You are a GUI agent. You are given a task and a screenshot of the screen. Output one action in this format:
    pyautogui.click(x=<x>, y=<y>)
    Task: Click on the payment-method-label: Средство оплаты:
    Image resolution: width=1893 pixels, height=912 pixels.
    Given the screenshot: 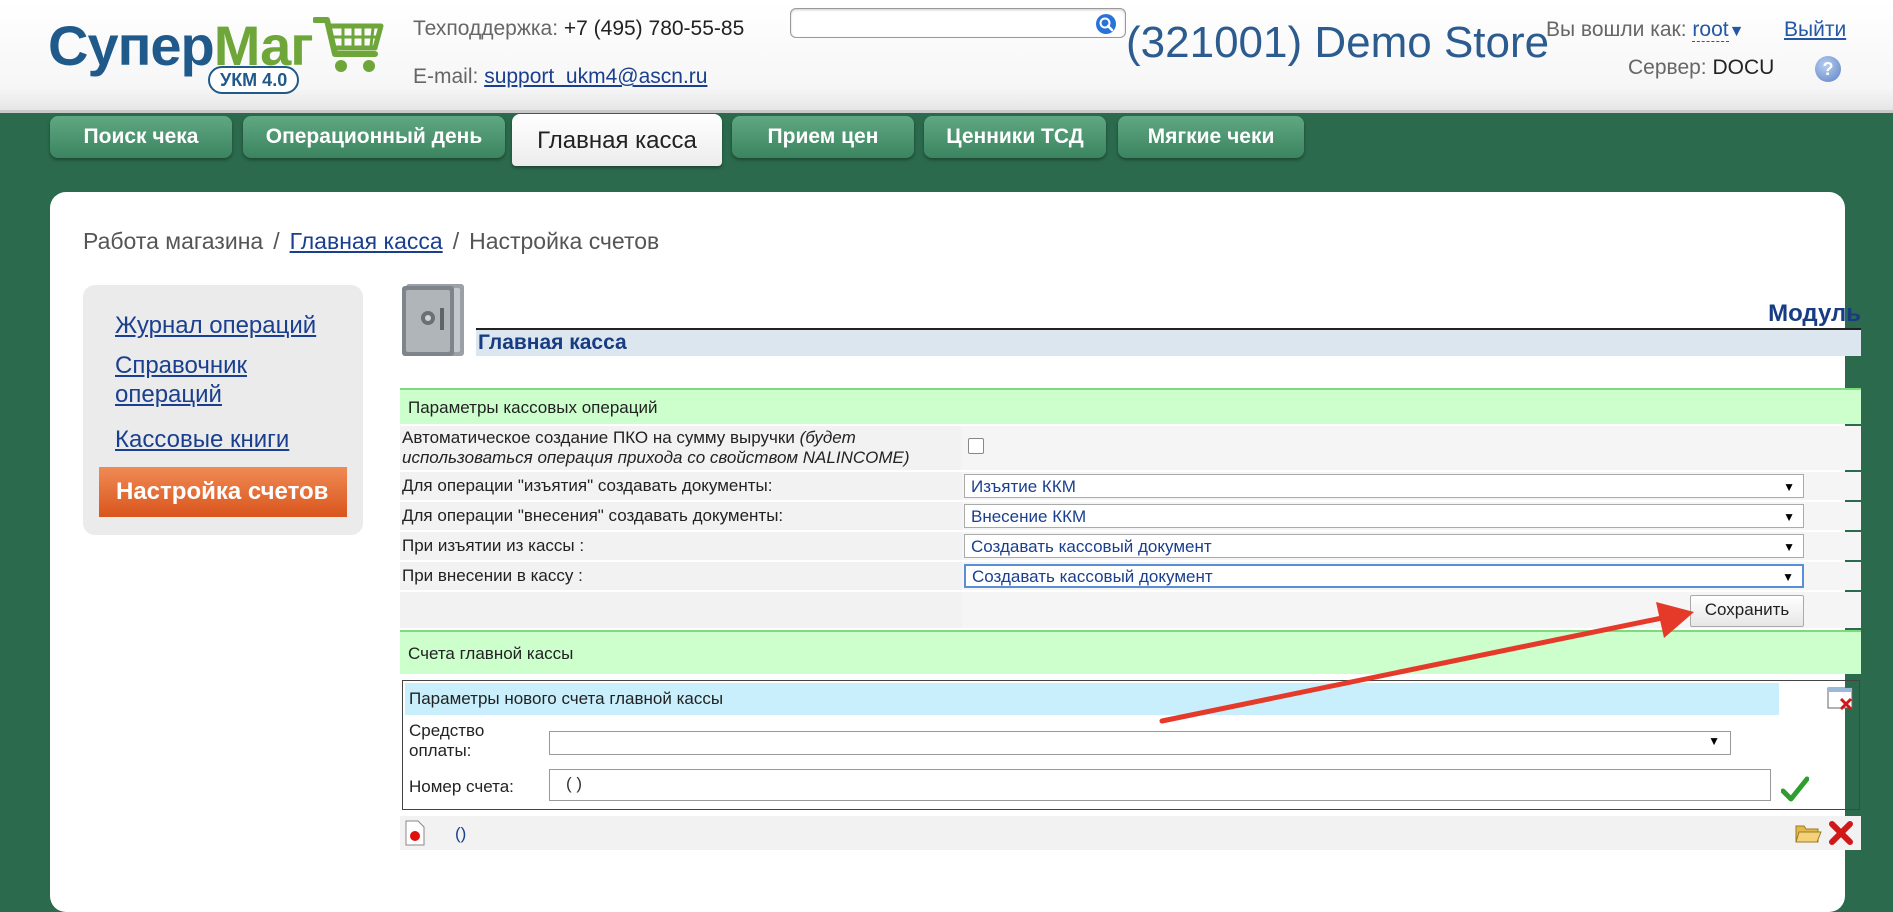 What is the action you would take?
    pyautogui.click(x=447, y=740)
    